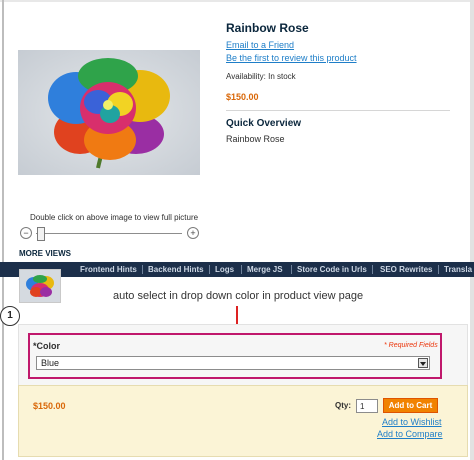 This screenshot has width=474, height=460. Describe the element at coordinates (343, 405) in the screenshot. I see `qty-label: Qty:` at that location.